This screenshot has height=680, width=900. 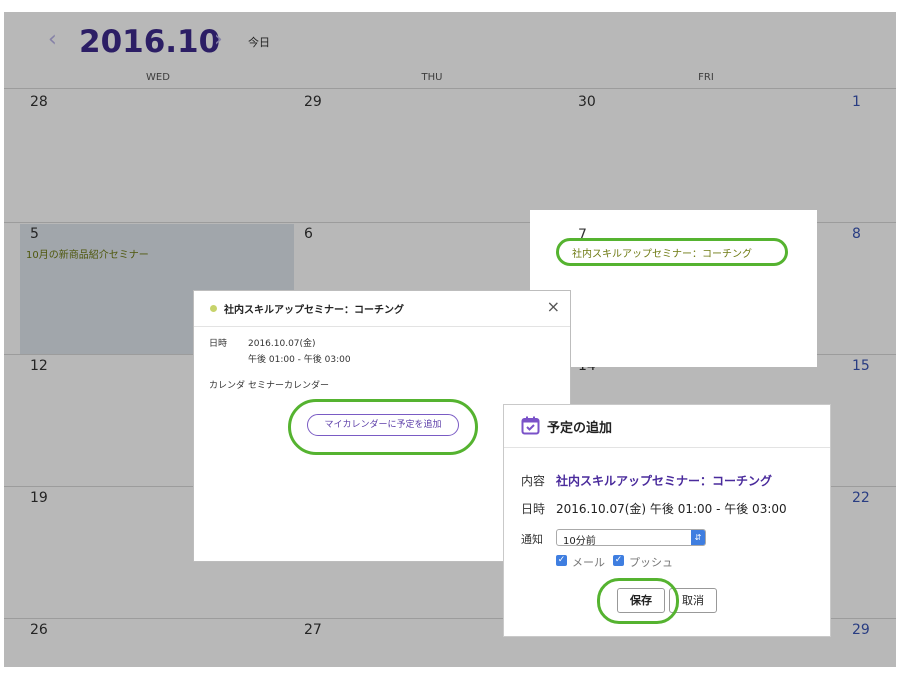 What do you see at coordinates (631, 538) in the screenshot?
I see `notify-select: 10分前 ⇵` at bounding box center [631, 538].